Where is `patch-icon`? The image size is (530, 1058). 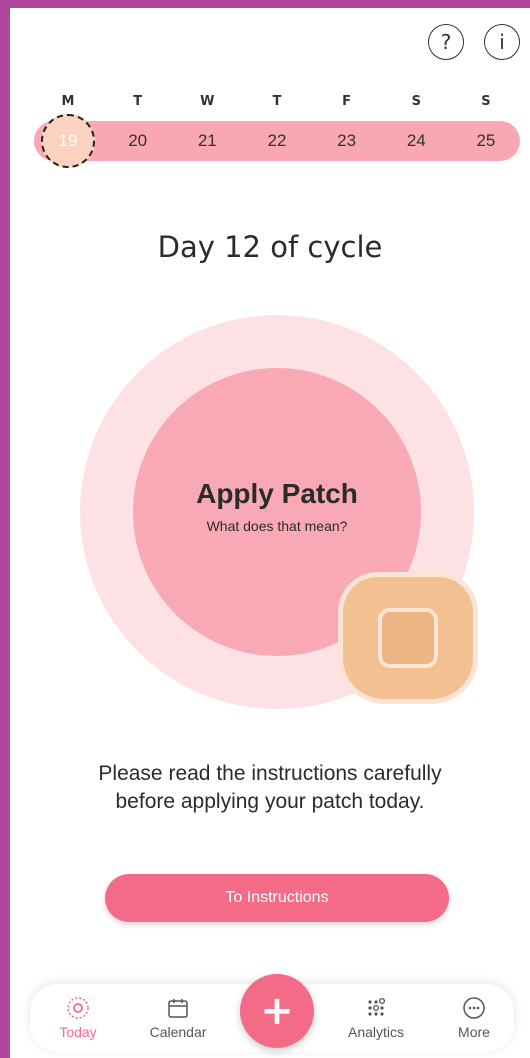 patch-icon is located at coordinates (408, 638).